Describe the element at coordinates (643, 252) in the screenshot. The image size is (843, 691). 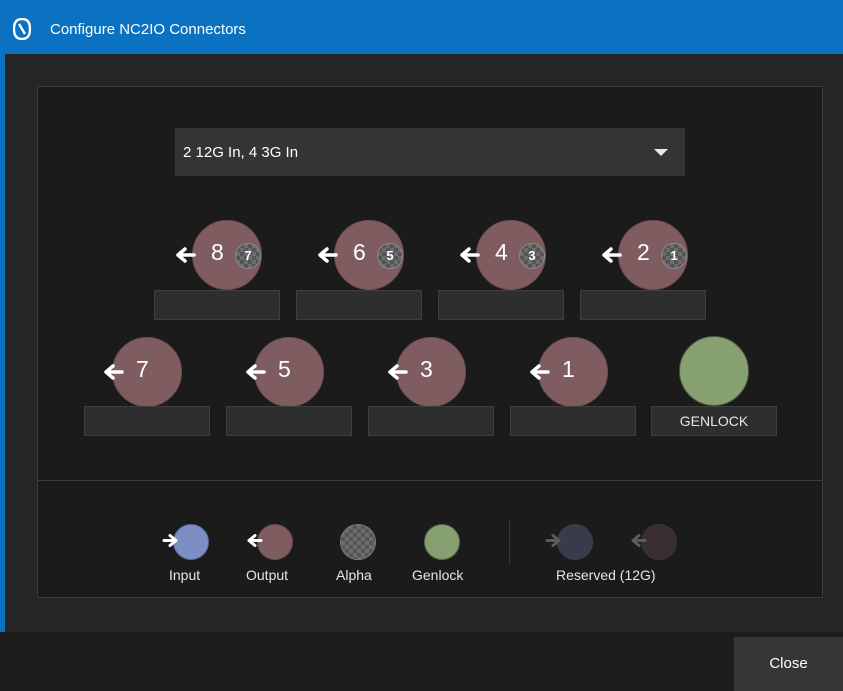
I see `connector-number: 2` at that location.